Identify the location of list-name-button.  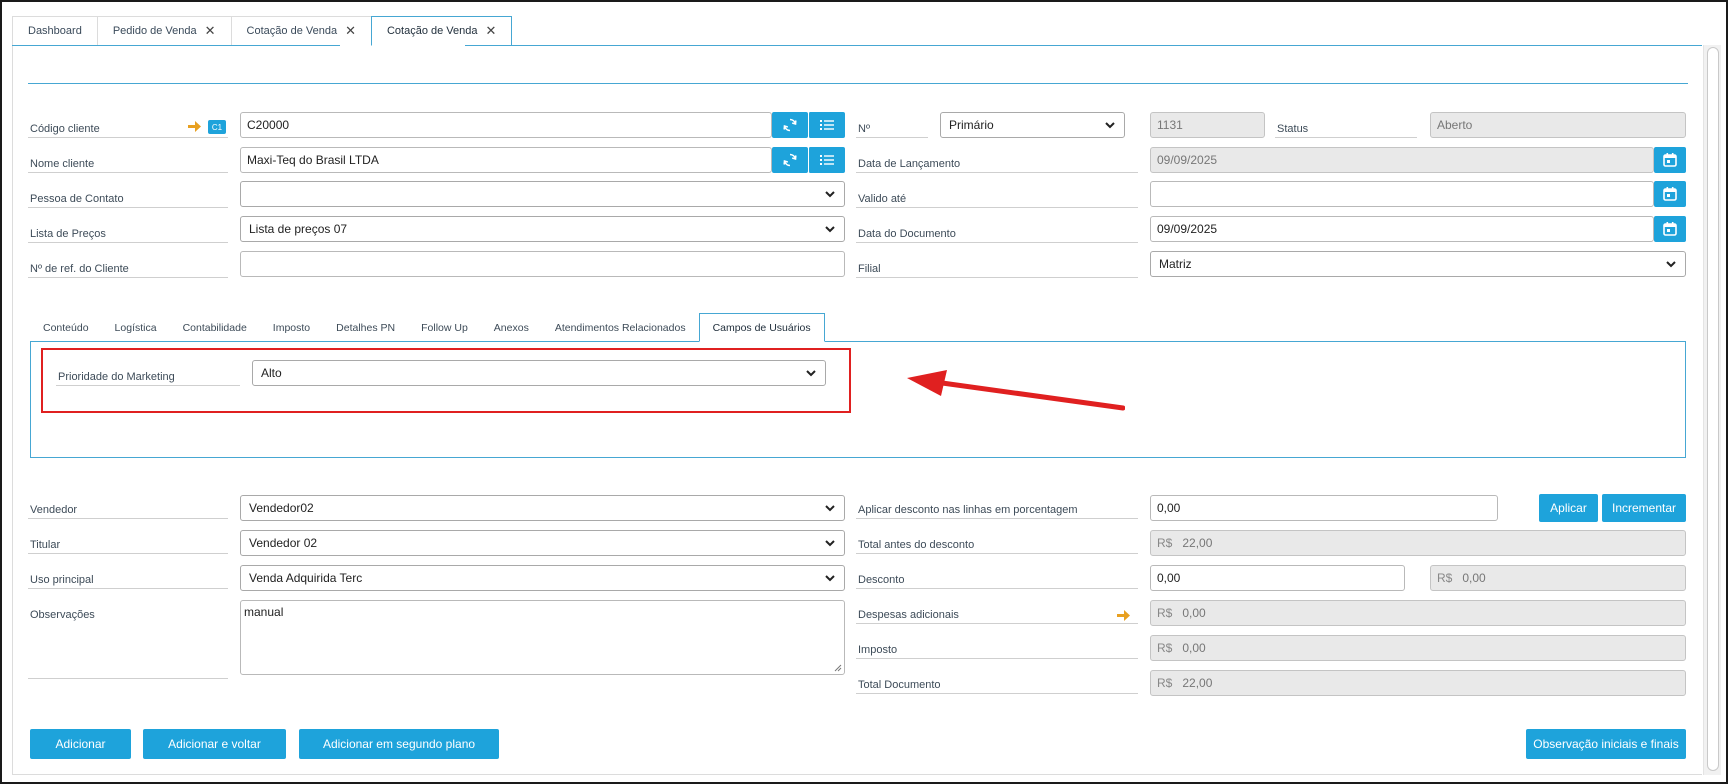
(826, 160).